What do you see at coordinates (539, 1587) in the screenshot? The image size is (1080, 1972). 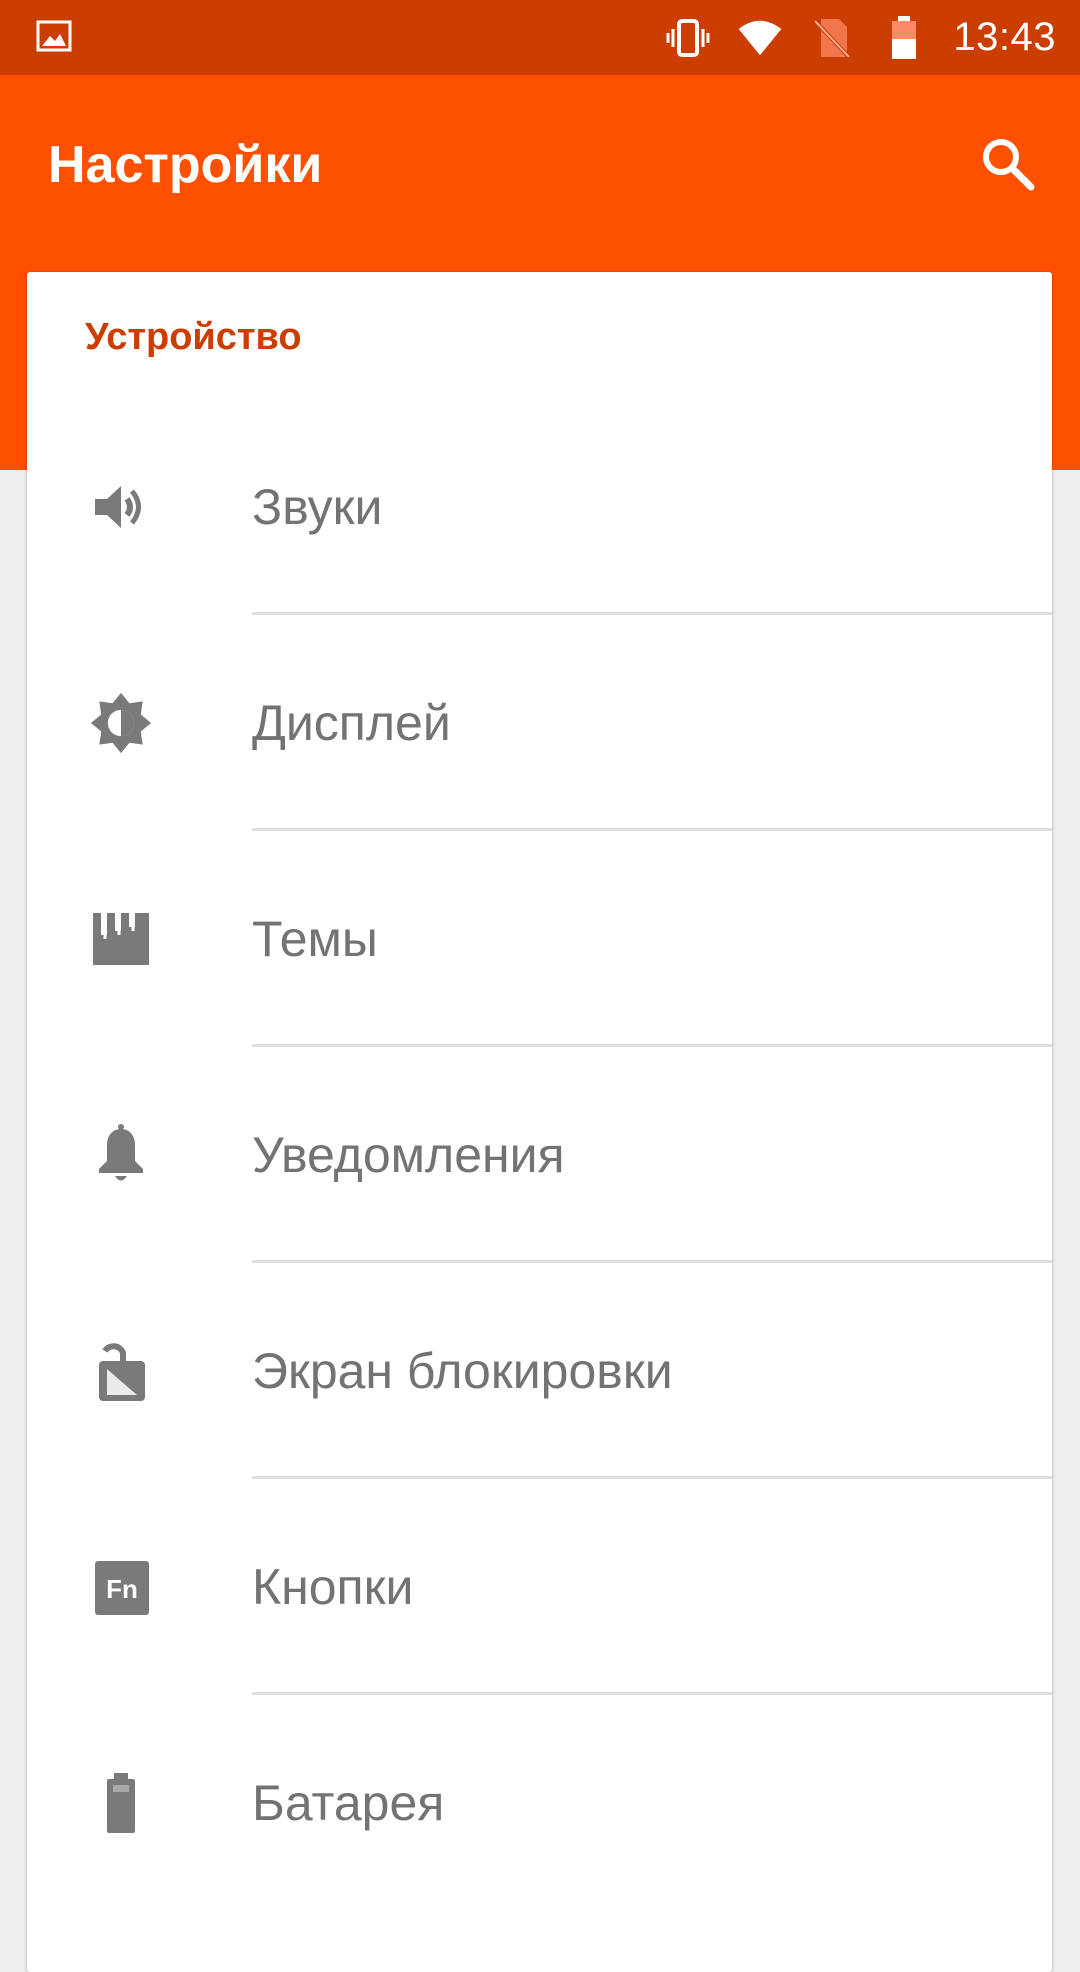 I see `settings-item-buttons: Fn Кнопки` at bounding box center [539, 1587].